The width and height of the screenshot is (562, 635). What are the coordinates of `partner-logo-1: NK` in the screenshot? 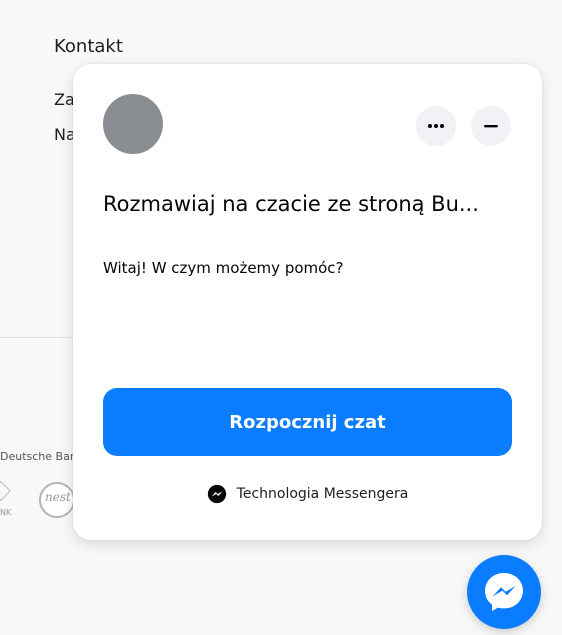 It's located at (8, 498).